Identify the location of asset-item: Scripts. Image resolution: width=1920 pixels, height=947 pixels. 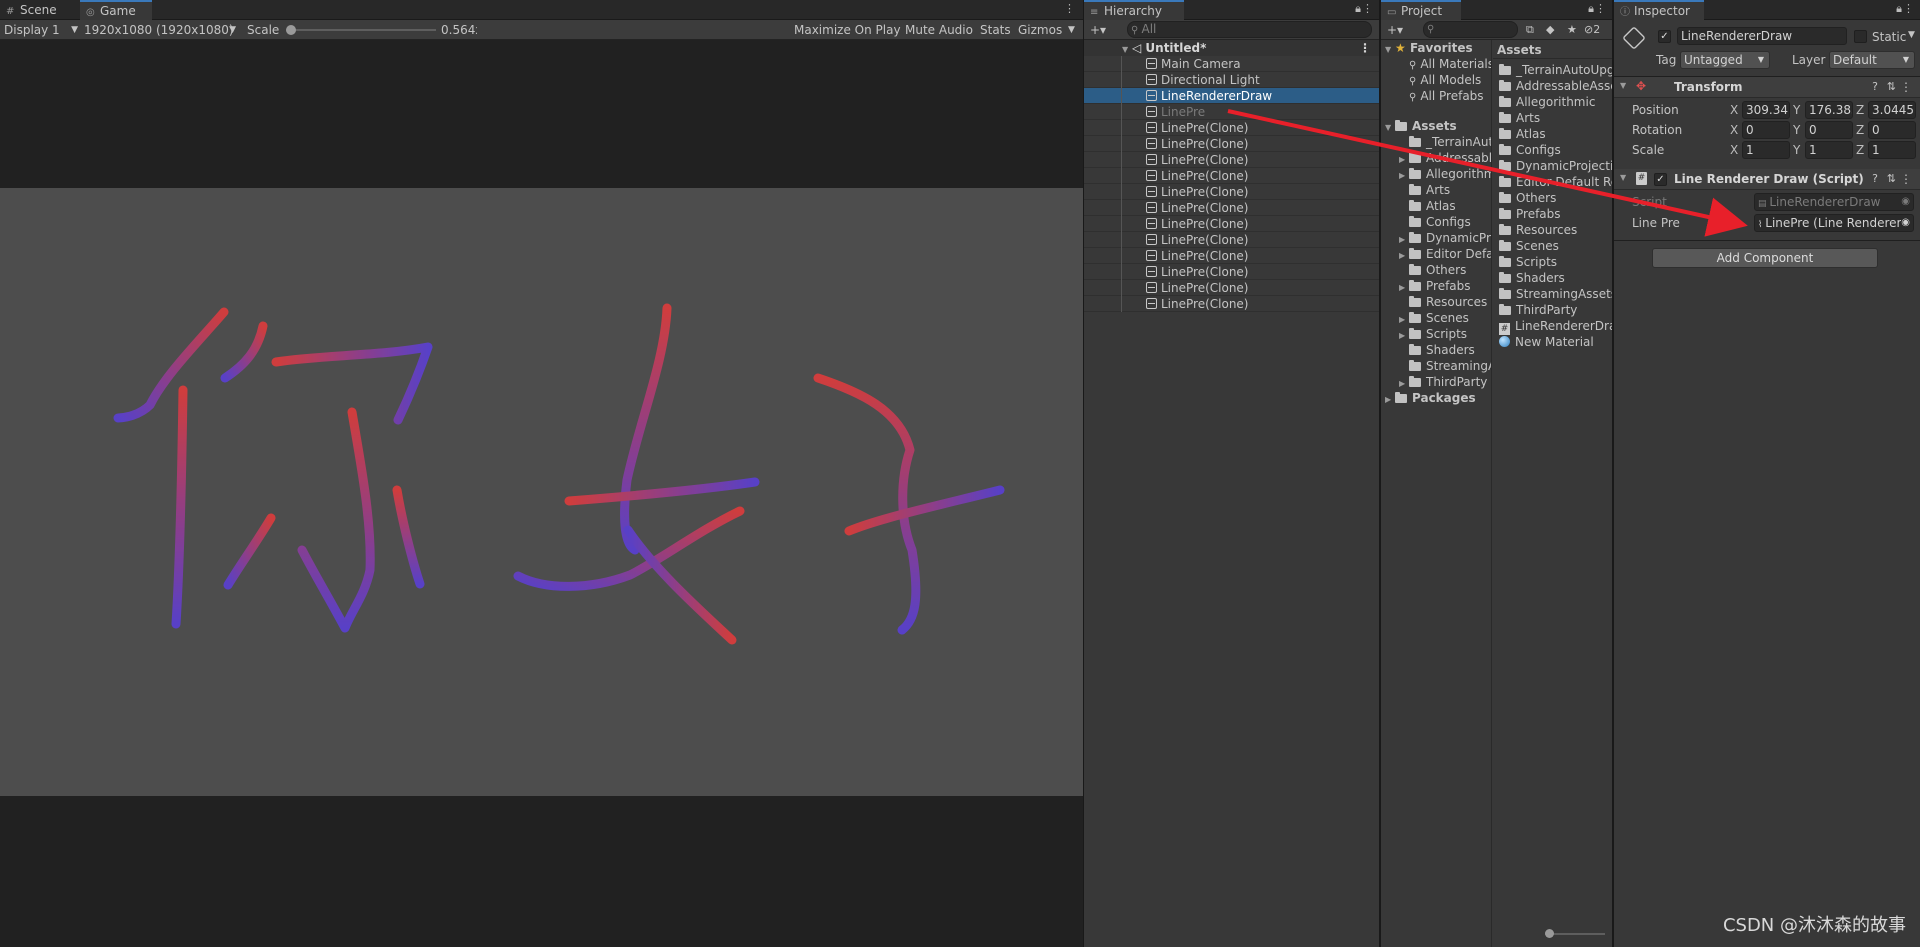
(1552, 262).